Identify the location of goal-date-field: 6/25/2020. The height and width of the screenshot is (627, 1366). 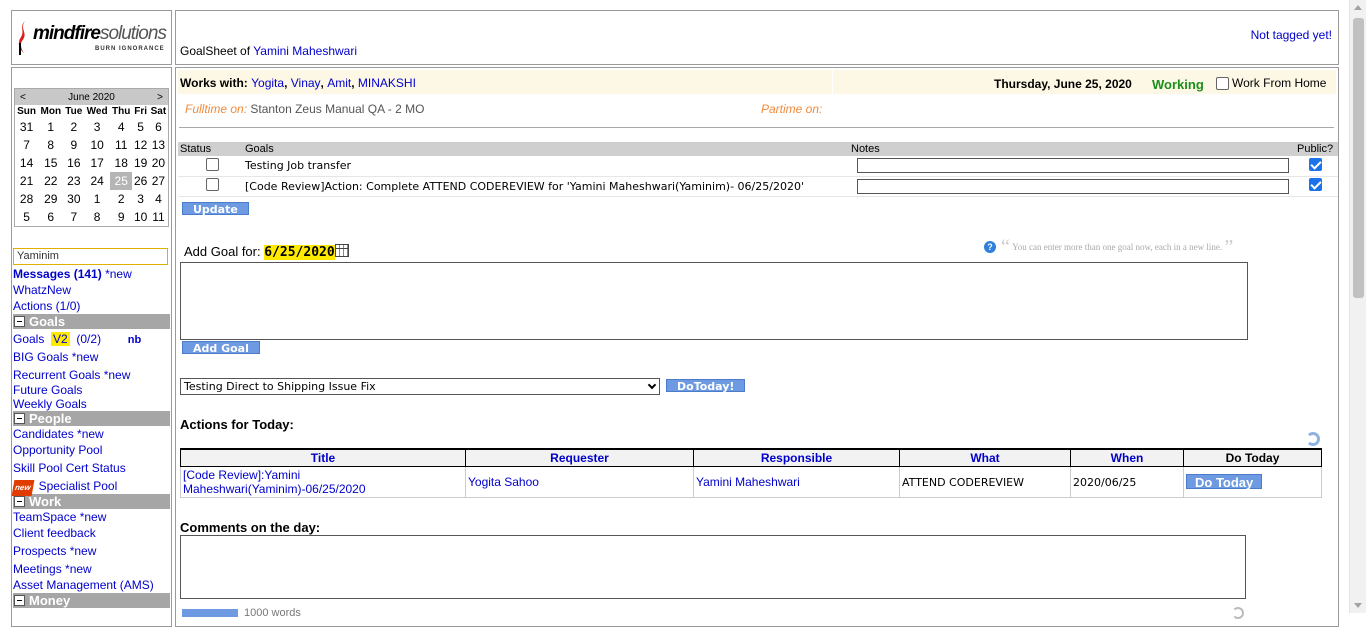
(299, 252).